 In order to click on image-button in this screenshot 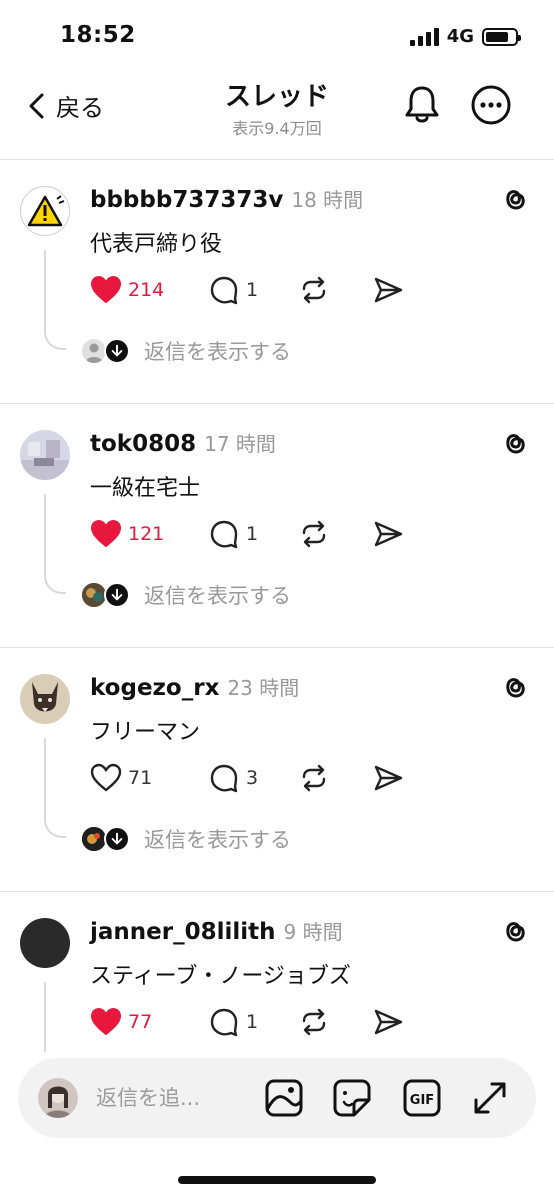, I will do `click(284, 1098)`.